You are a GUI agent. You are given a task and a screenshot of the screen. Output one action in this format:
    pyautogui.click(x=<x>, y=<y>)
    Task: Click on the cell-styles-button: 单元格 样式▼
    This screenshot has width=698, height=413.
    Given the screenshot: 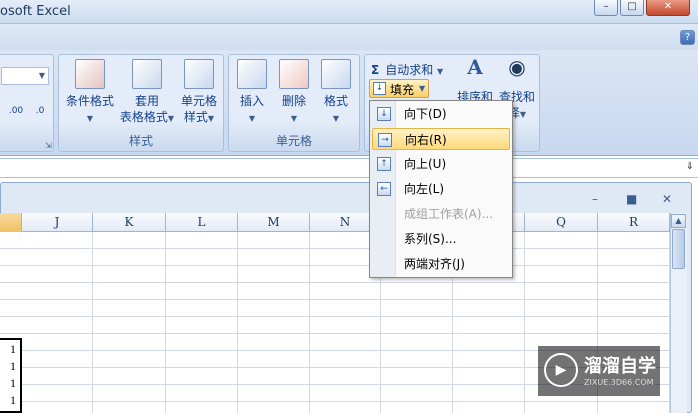 What is the action you would take?
    pyautogui.click(x=199, y=93)
    